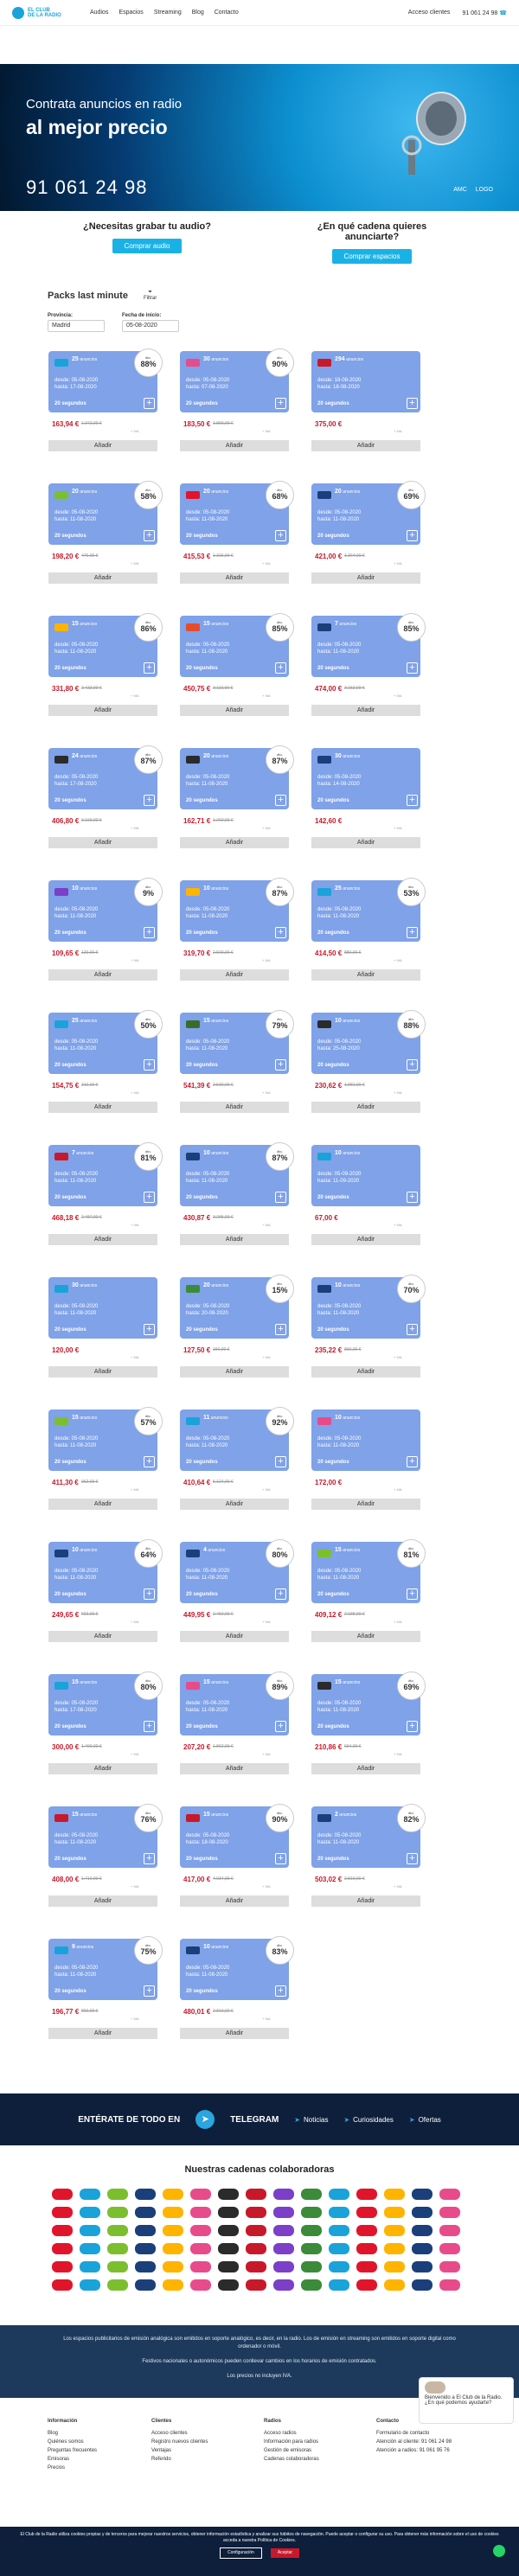 The width and height of the screenshot is (519, 2576). I want to click on nav-item-audios: Audios, so click(99, 13).